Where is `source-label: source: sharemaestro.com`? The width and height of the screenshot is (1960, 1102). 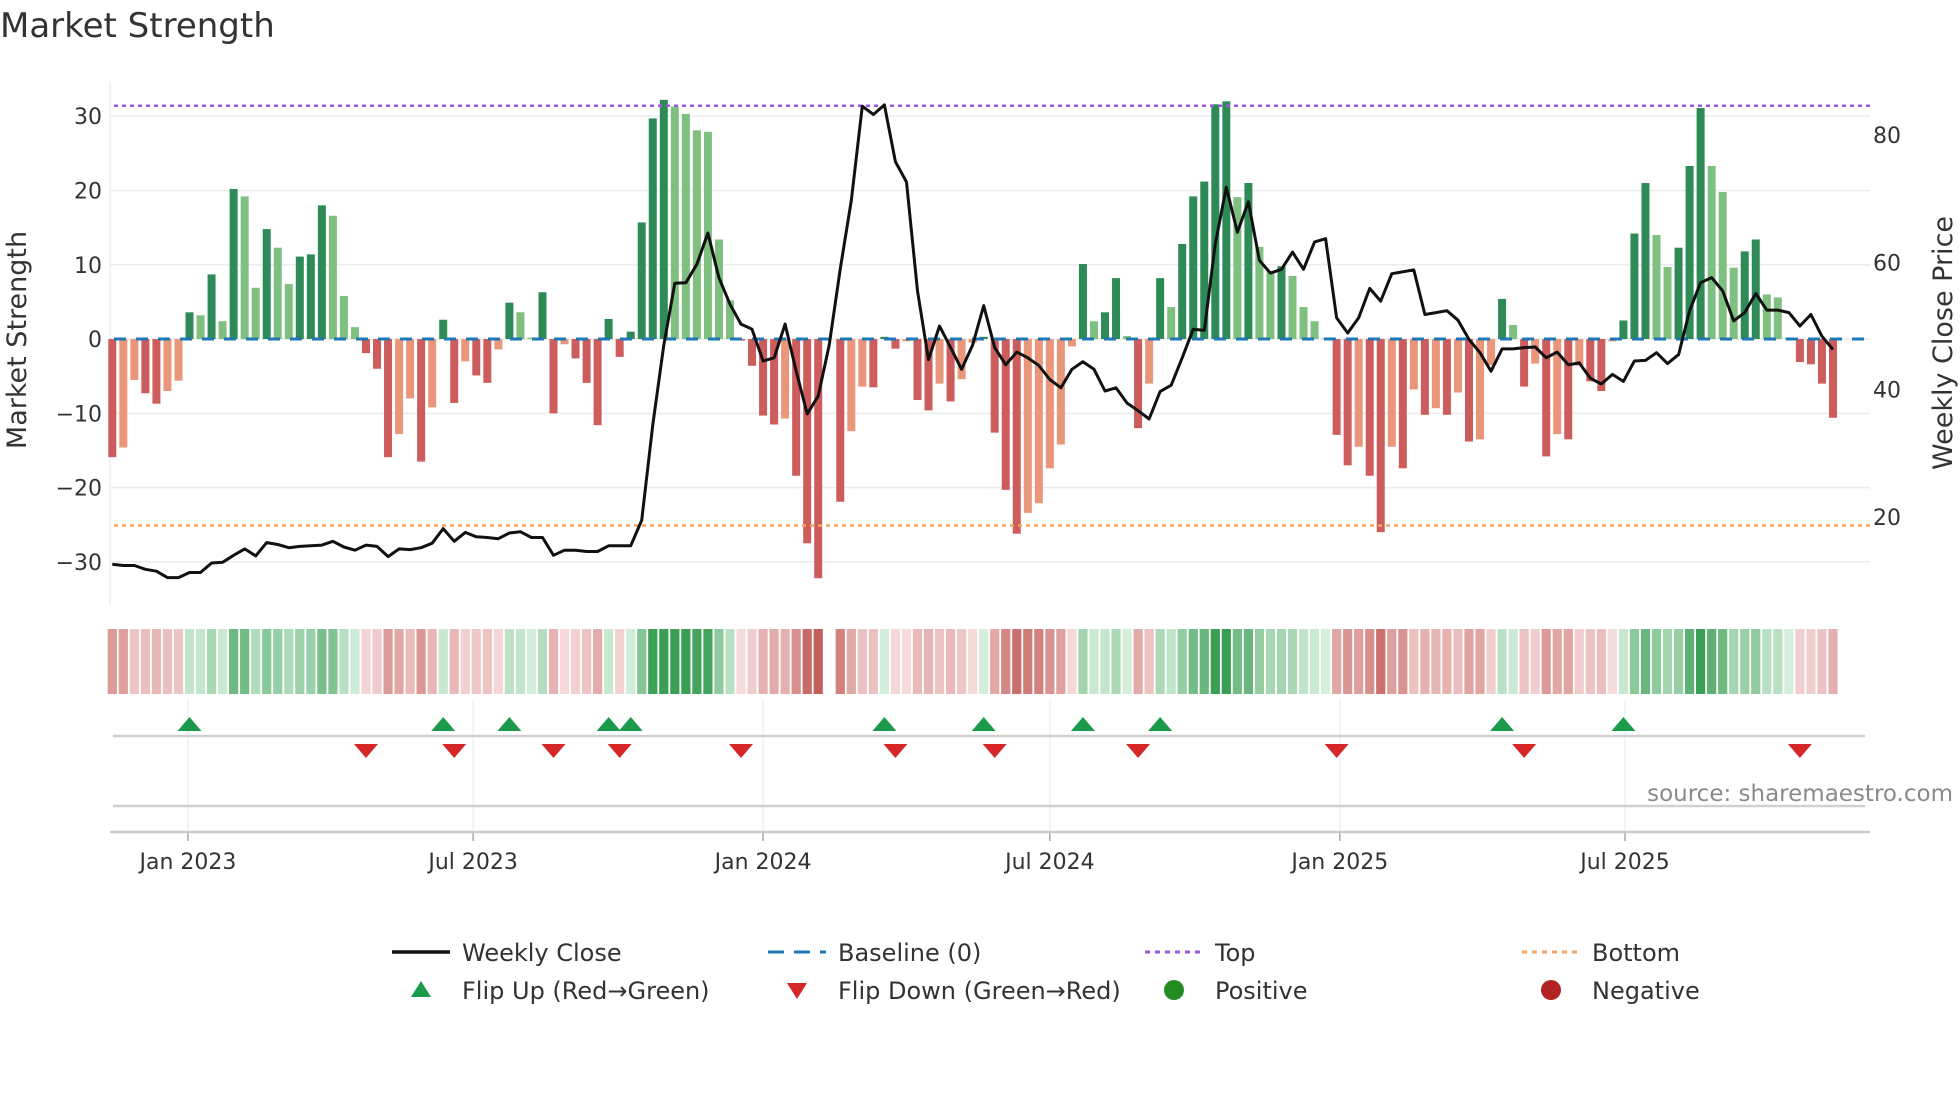
source-label: source: sharemaestro.com is located at coordinates (1800, 794).